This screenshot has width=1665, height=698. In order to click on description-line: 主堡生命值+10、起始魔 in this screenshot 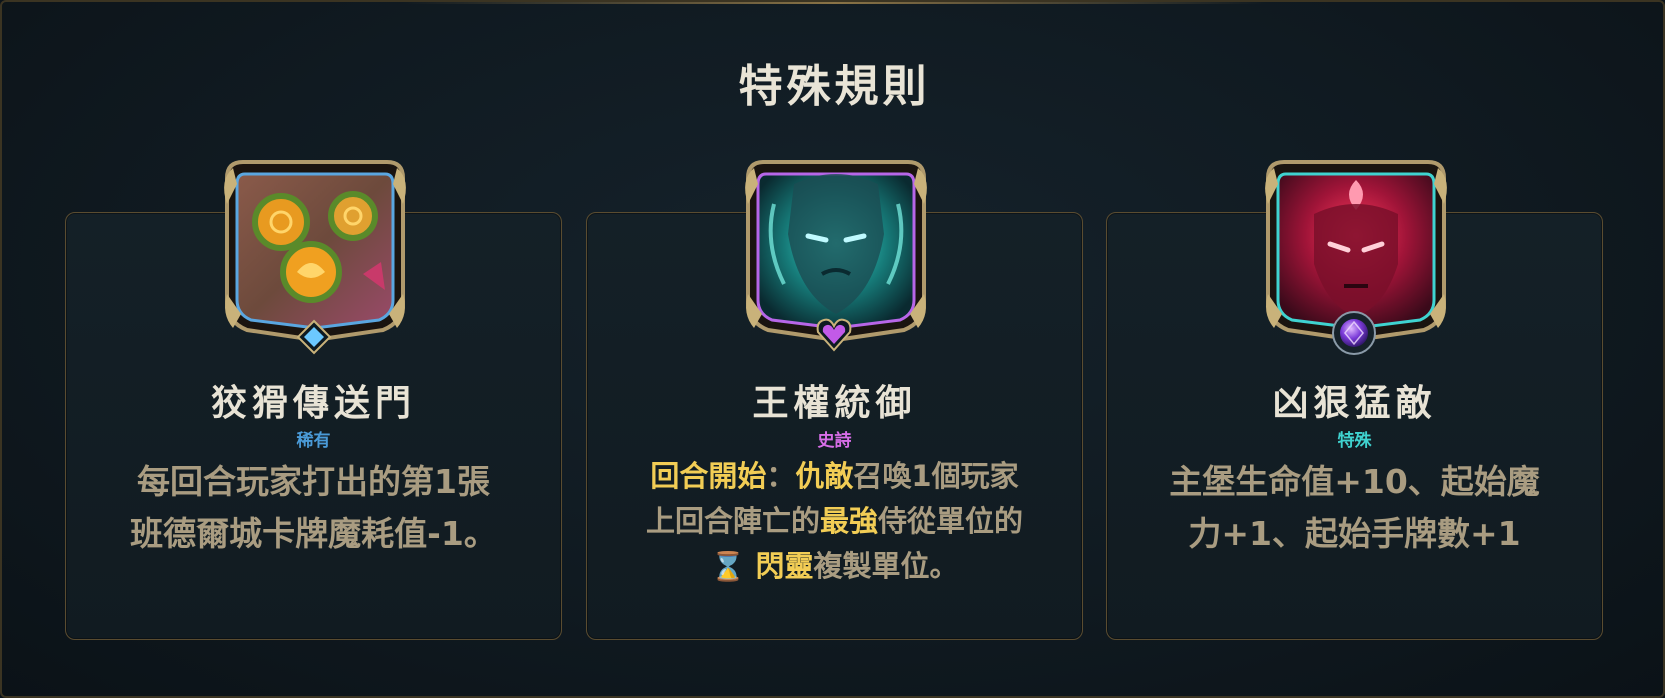, I will do `click(1354, 481)`.